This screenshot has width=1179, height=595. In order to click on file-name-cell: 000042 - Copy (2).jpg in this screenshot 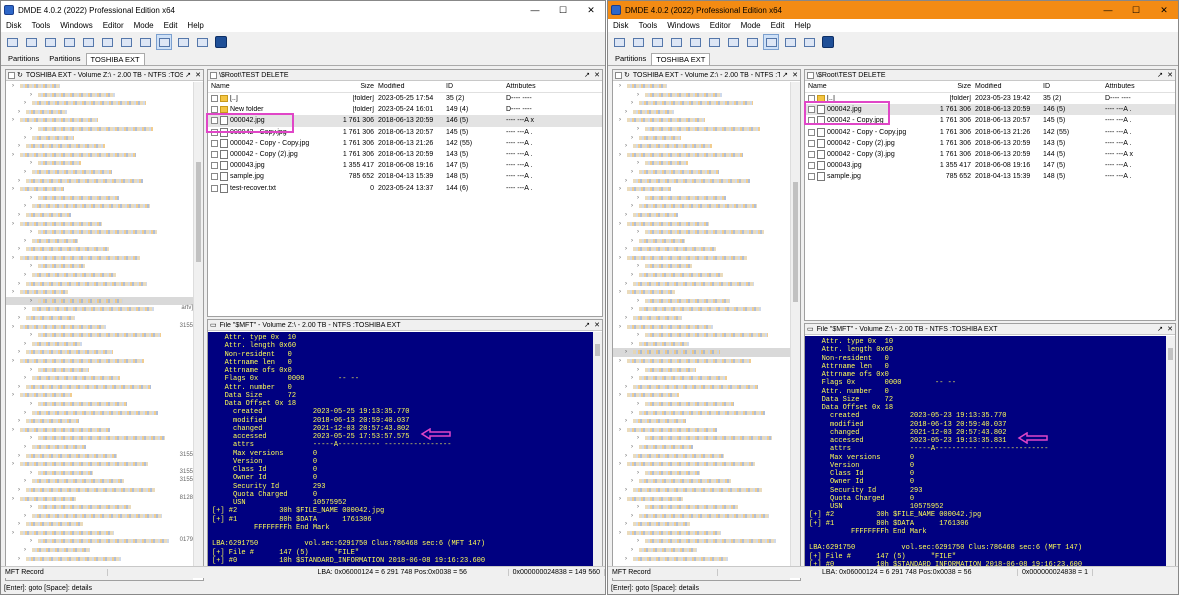, I will do `click(263, 155)`.